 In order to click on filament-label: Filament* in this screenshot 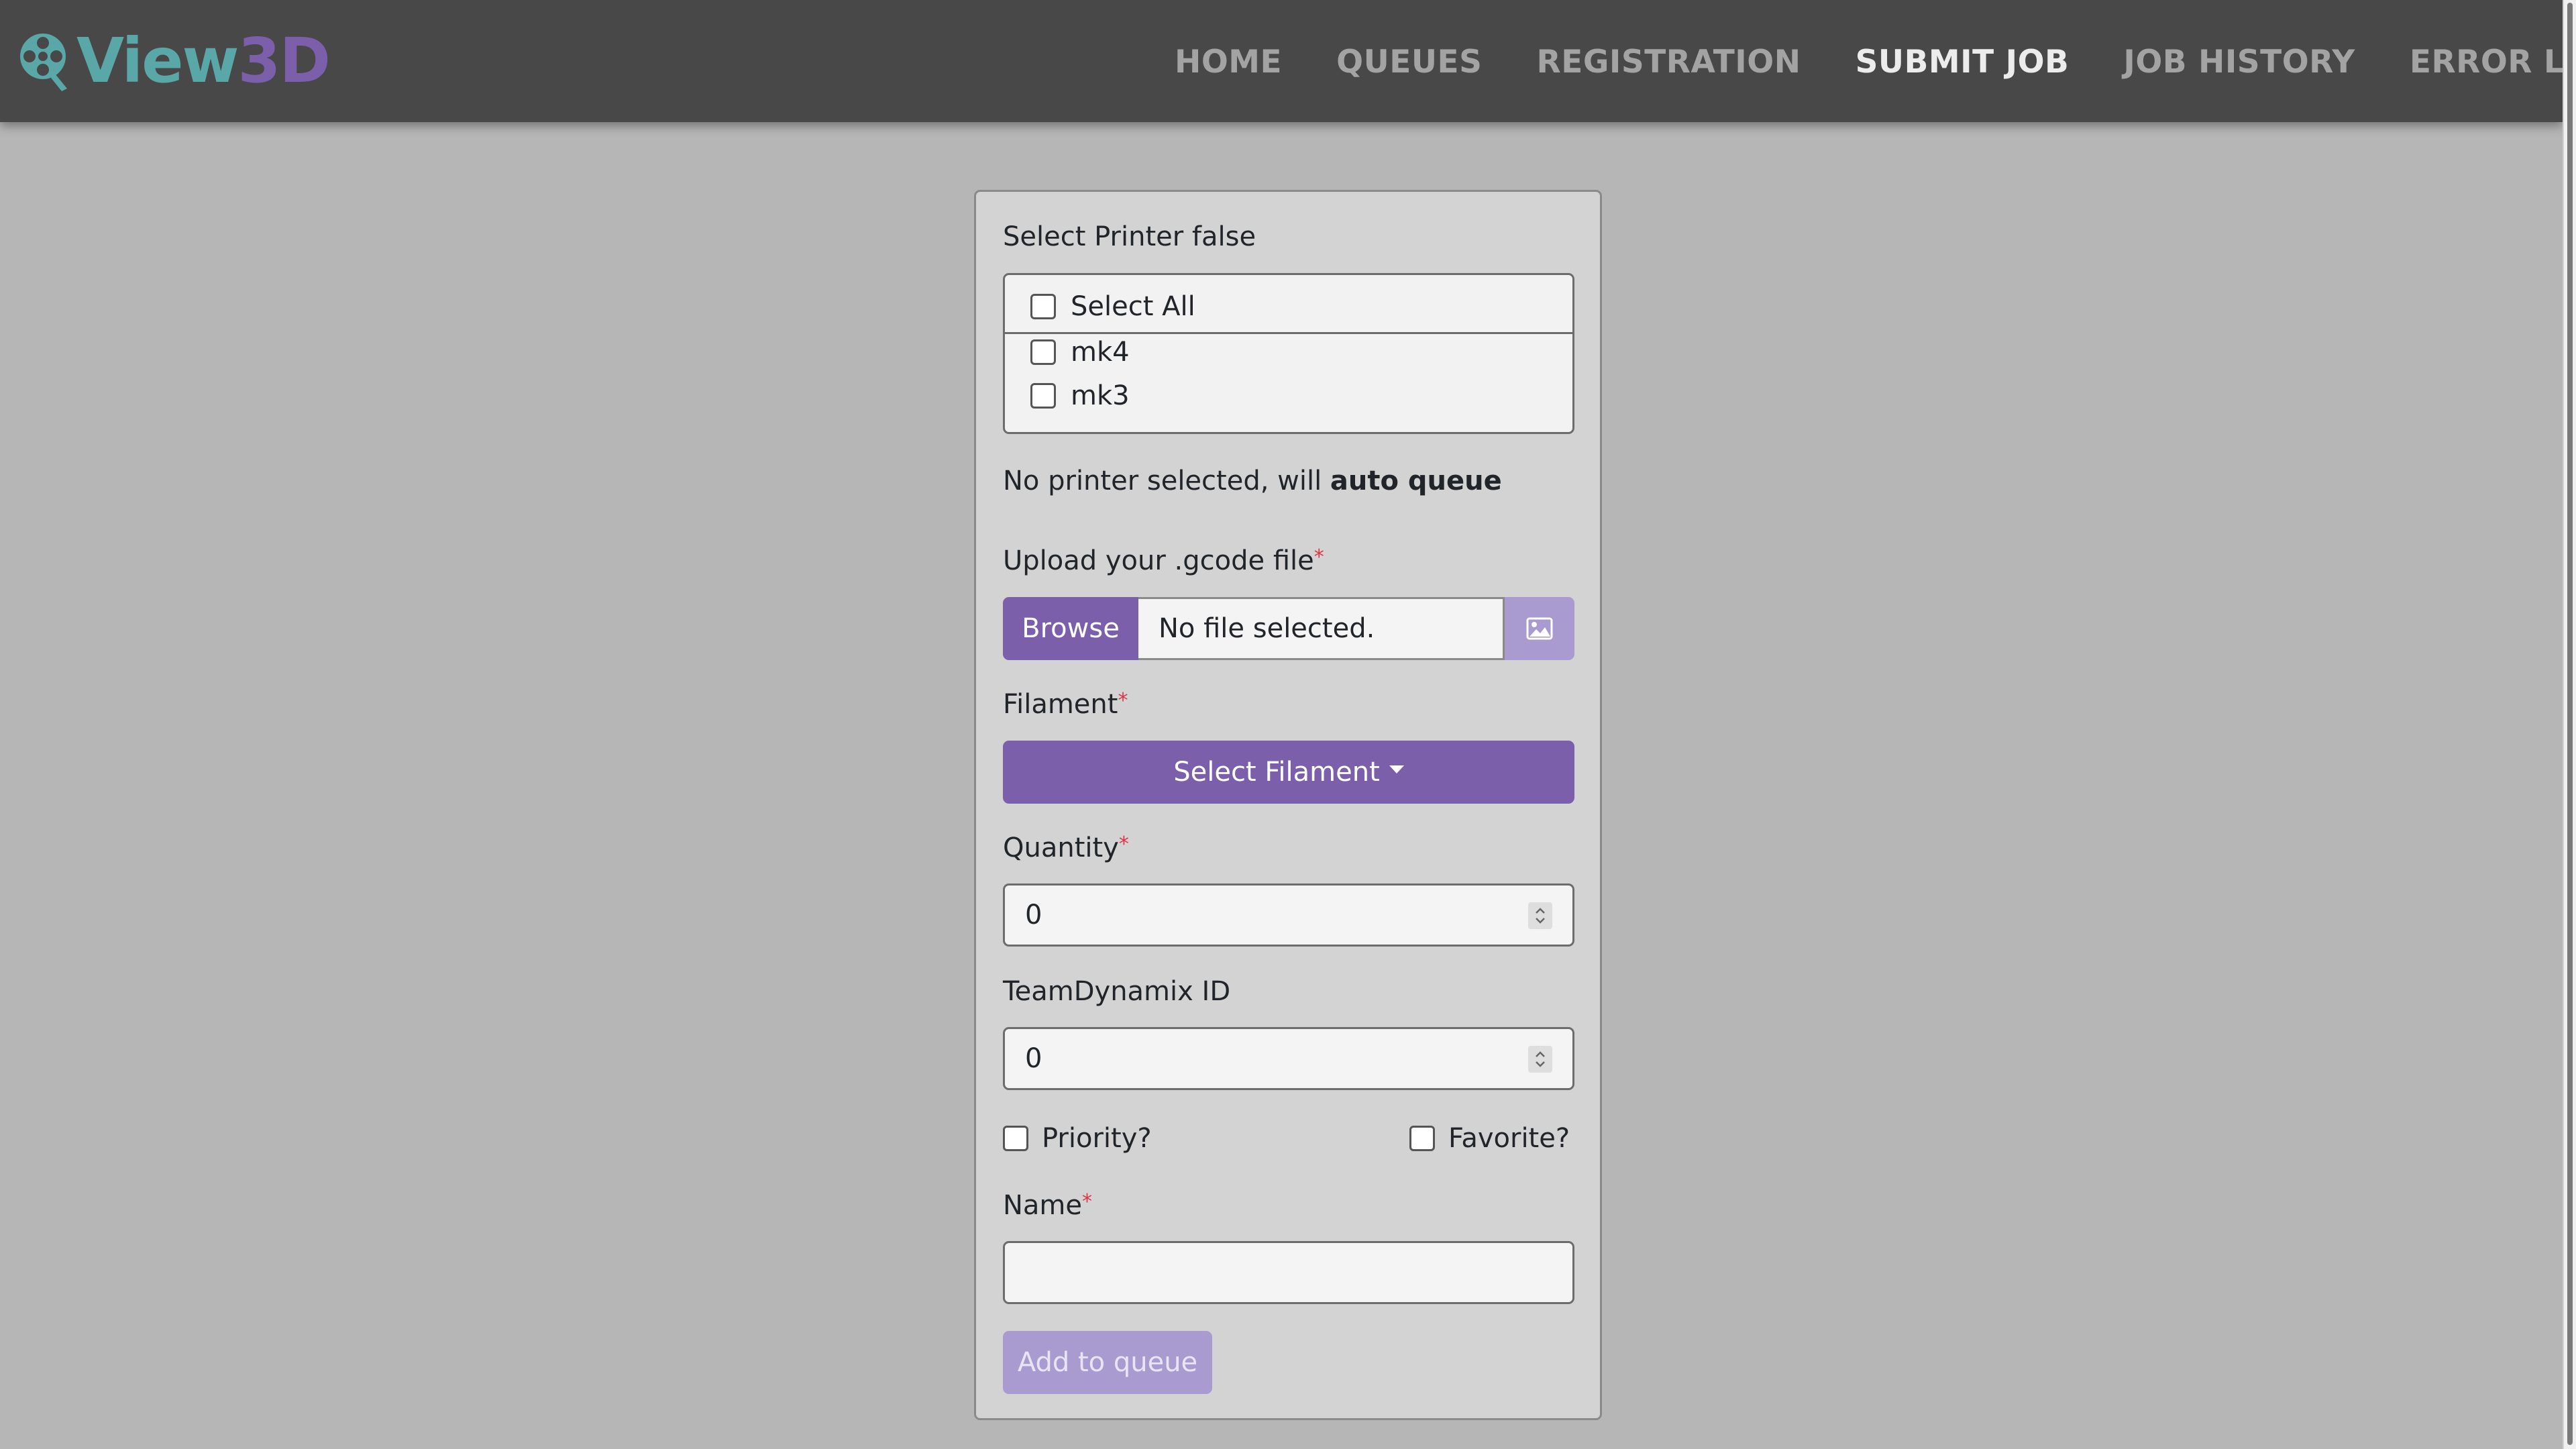, I will do `click(1065, 704)`.